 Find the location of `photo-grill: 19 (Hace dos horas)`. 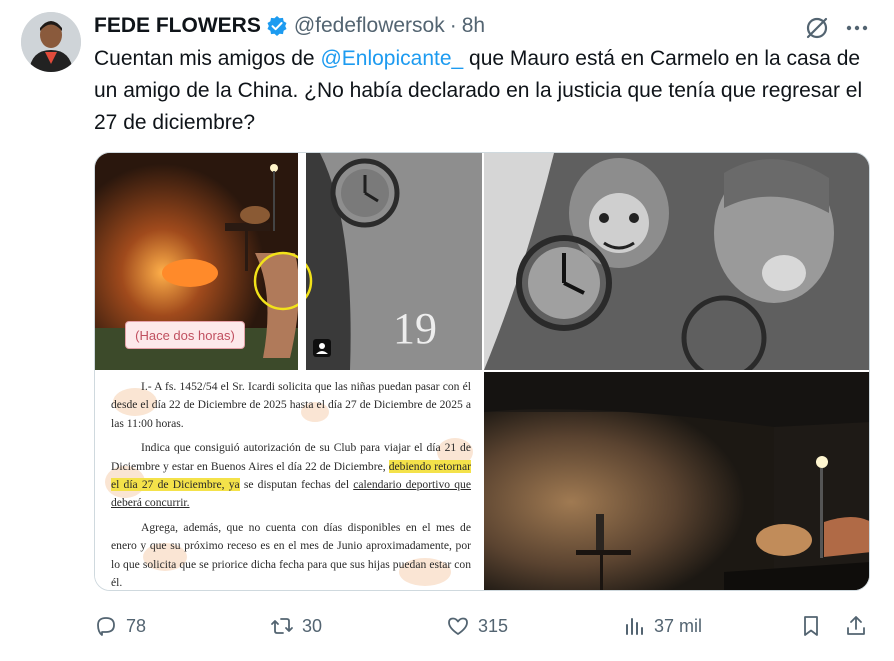

photo-grill: 19 (Hace dos horas) is located at coordinates (288, 261).